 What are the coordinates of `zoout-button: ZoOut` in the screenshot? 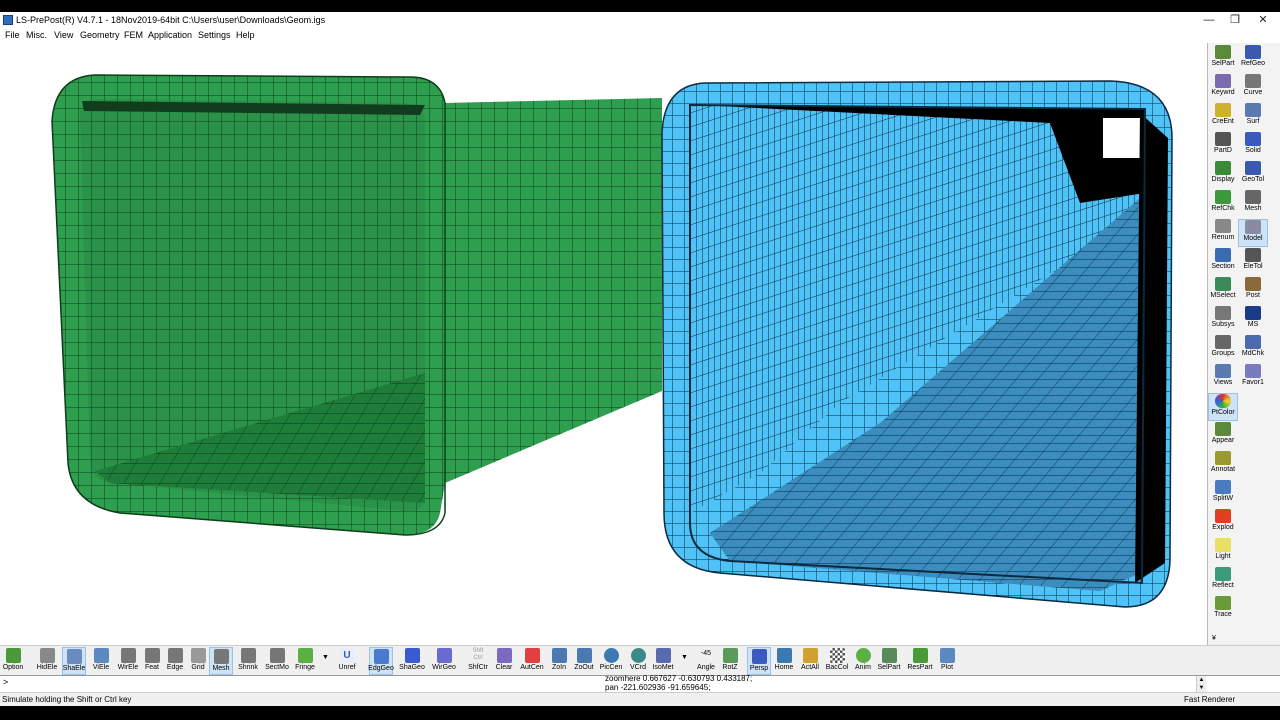 It's located at (584, 661).